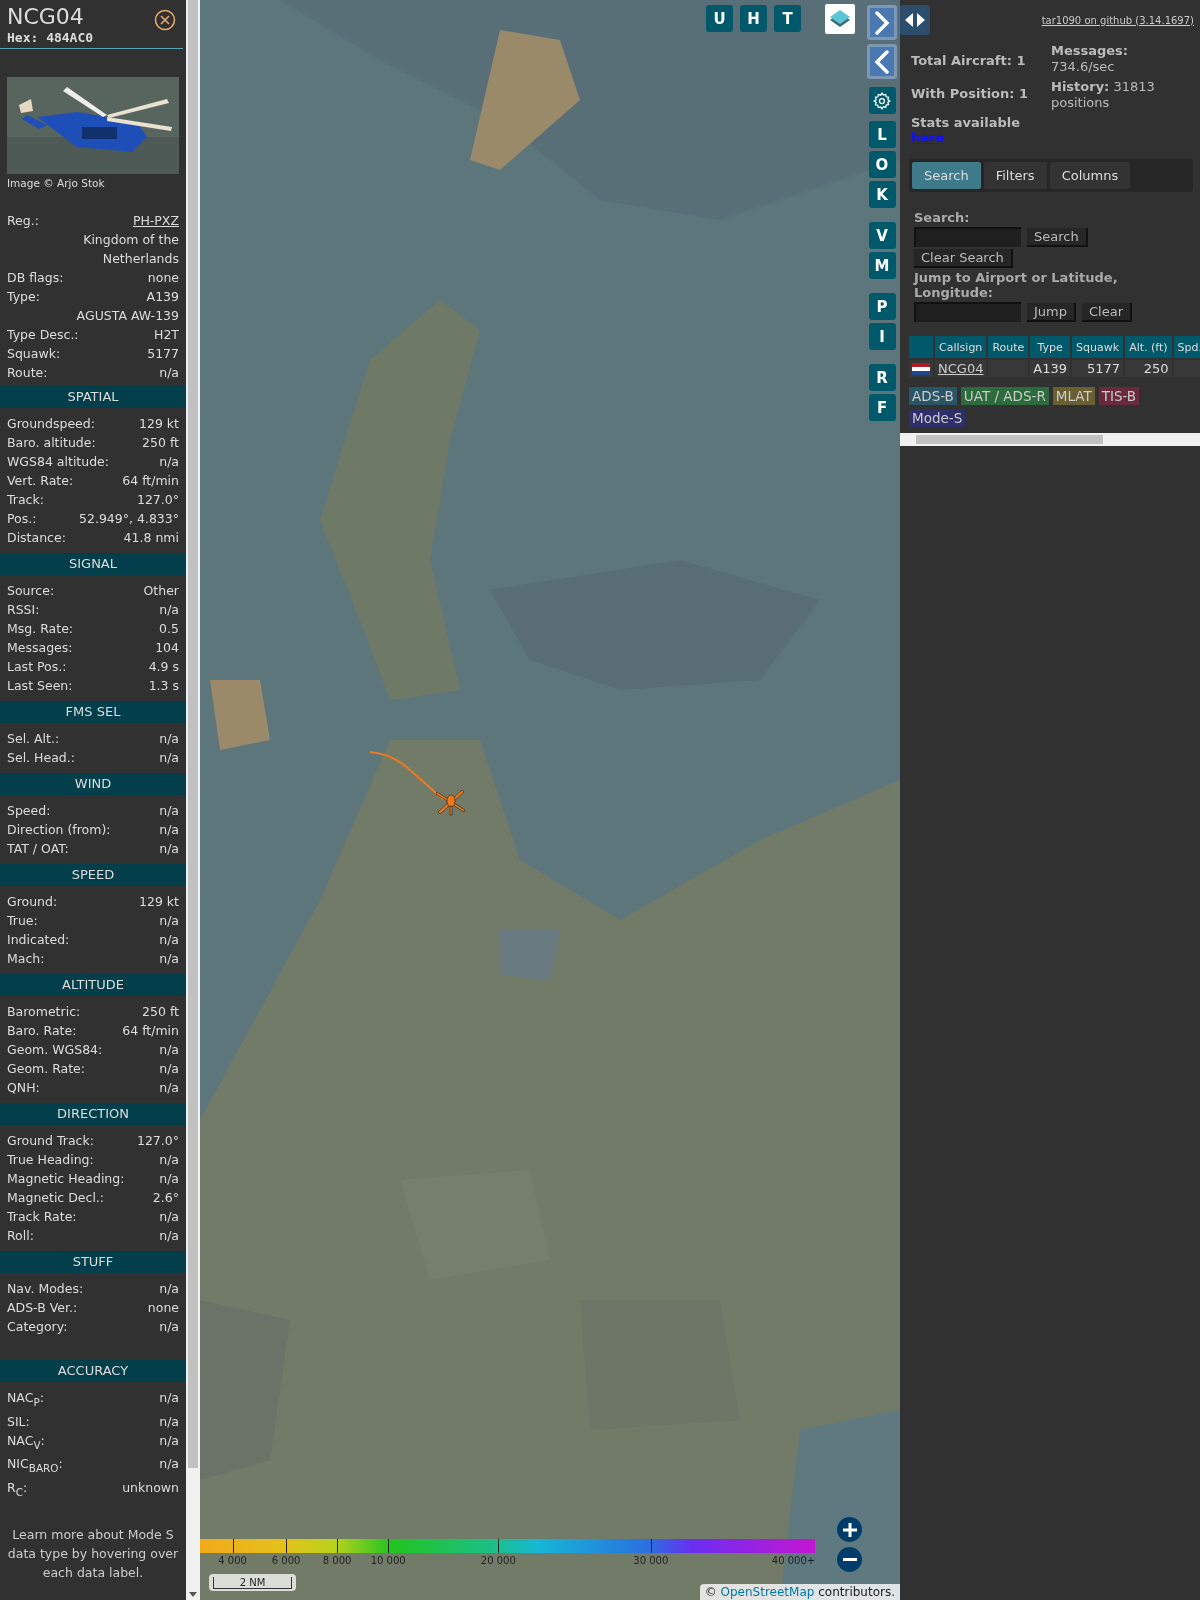 This screenshot has width=1200, height=1600. I want to click on column-header: Squawk, so click(1098, 347).